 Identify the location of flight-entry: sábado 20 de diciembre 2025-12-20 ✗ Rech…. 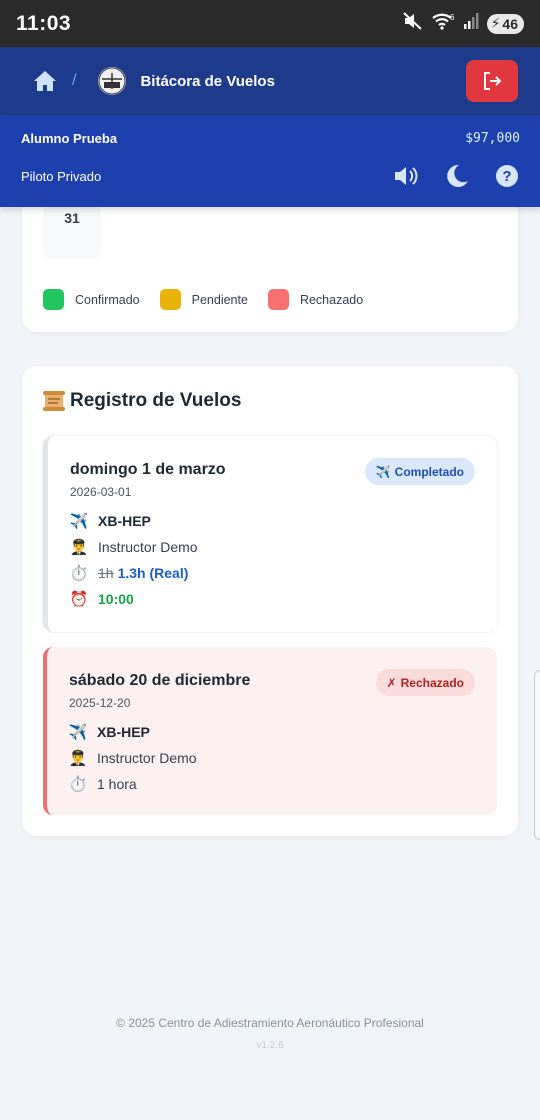
(270, 731).